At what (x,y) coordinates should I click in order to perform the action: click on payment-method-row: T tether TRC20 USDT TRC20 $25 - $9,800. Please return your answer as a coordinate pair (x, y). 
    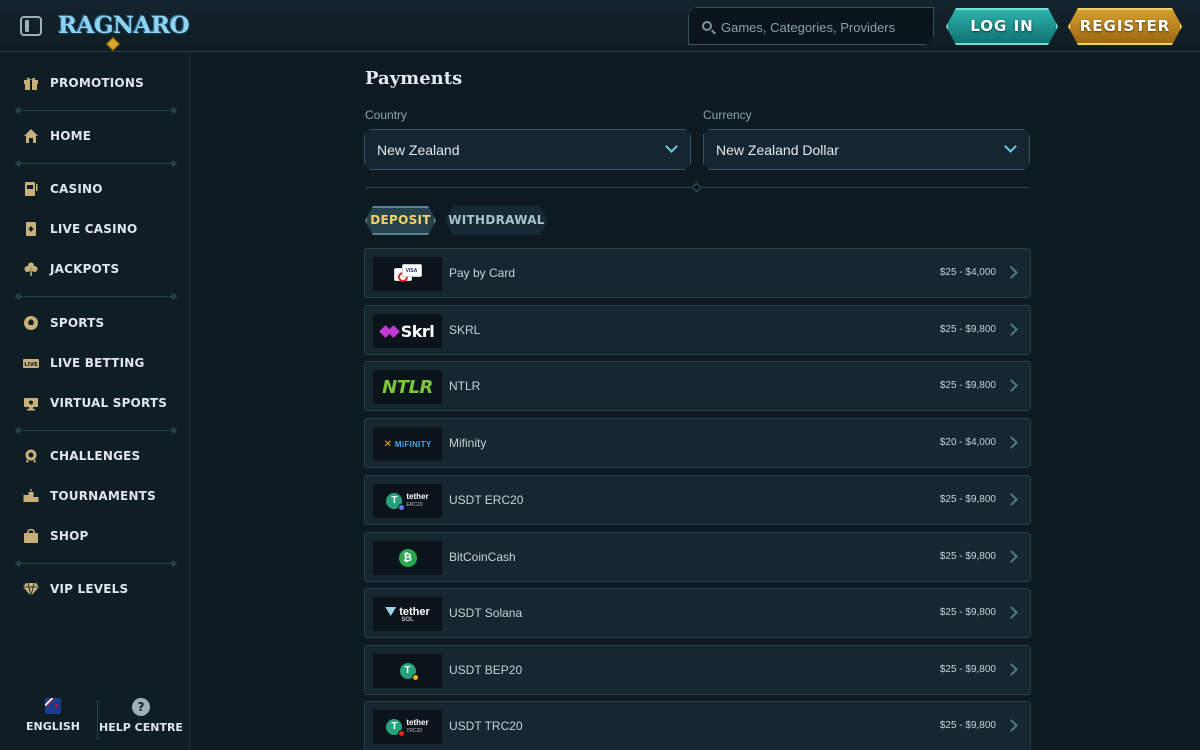
    Looking at the image, I should click on (697, 725).